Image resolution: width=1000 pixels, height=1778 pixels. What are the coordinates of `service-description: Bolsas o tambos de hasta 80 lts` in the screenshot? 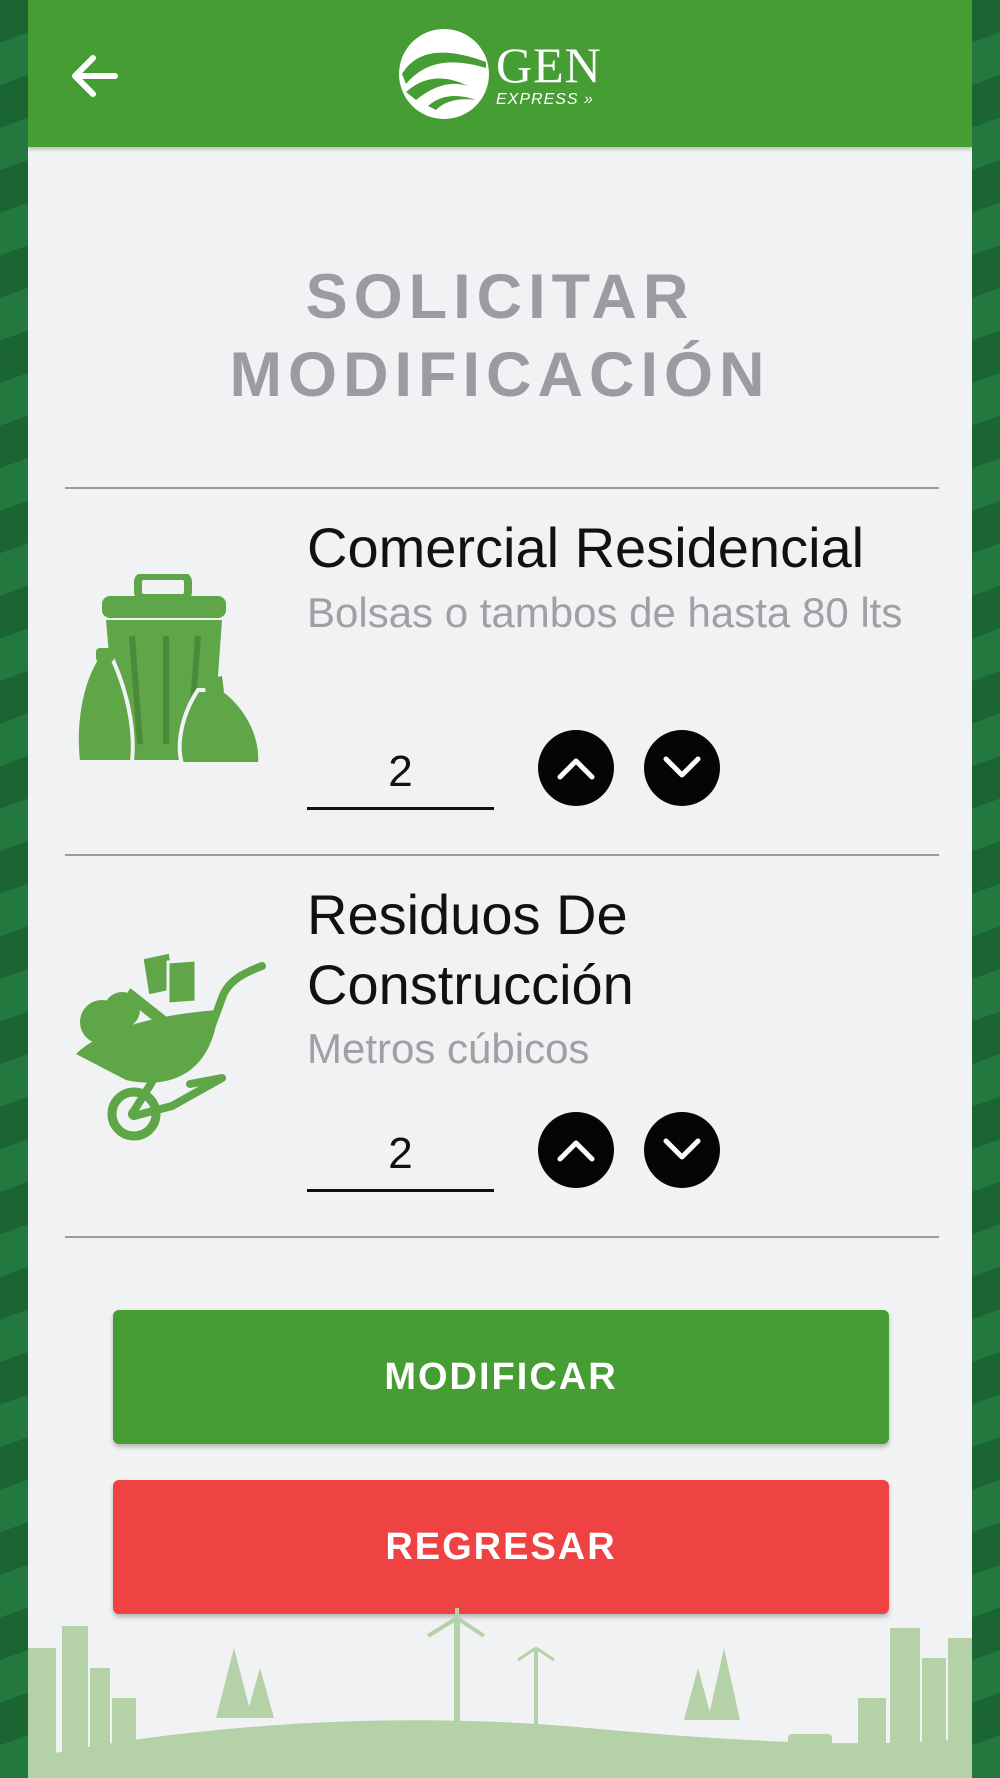 It's located at (605, 612).